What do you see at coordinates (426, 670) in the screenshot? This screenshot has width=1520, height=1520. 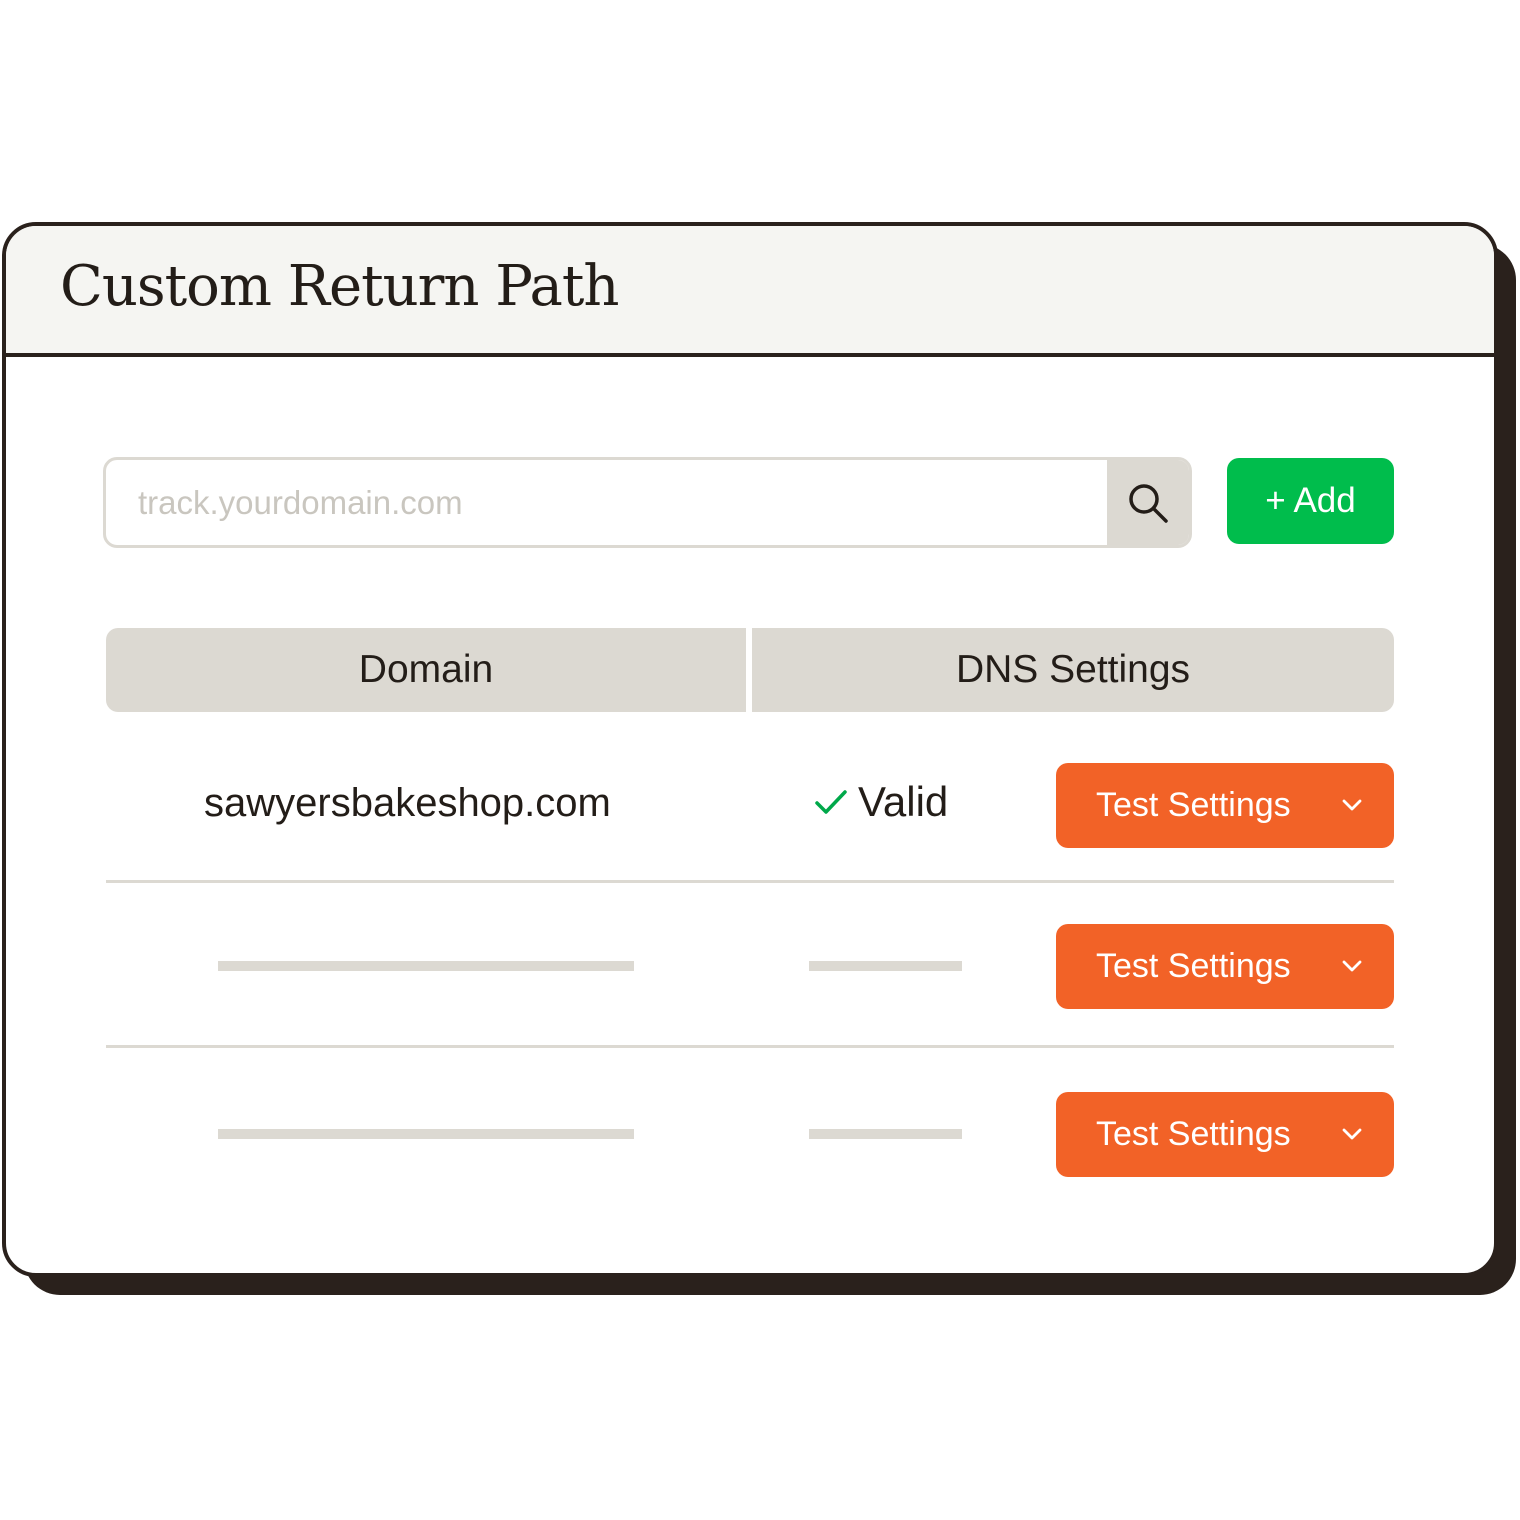 I see `column-header-domain: Domain` at bounding box center [426, 670].